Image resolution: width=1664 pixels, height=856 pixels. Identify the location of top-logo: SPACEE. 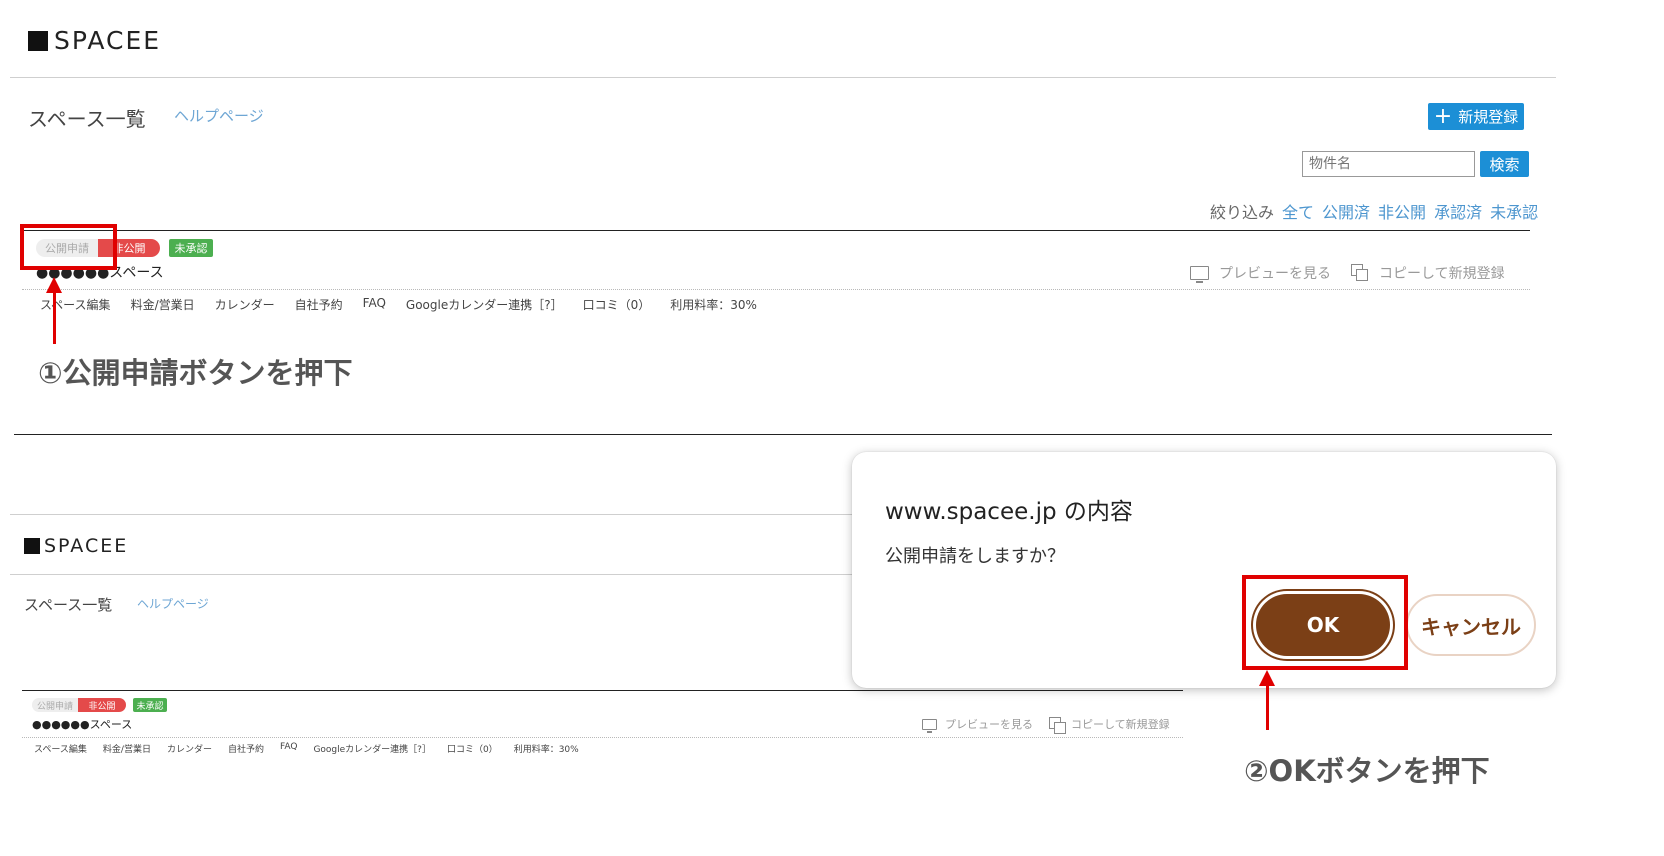
(94, 40).